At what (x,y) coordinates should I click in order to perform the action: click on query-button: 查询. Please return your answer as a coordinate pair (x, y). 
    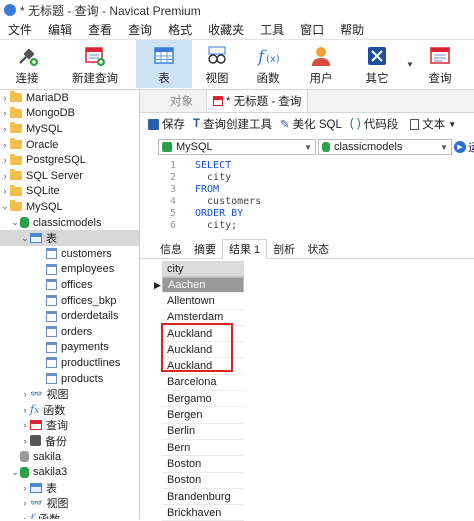
    Looking at the image, I should click on (440, 64).